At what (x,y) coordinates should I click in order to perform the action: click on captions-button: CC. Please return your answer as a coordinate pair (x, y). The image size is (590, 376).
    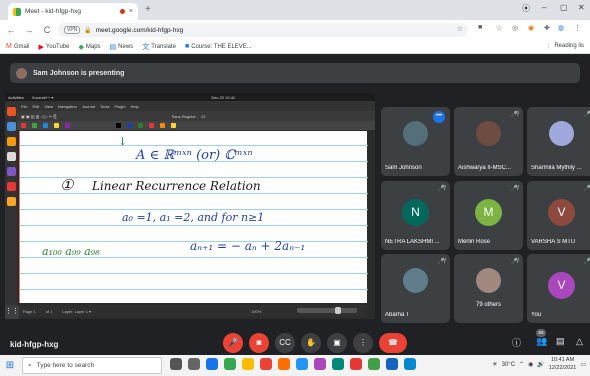
    Looking at the image, I should click on (285, 343).